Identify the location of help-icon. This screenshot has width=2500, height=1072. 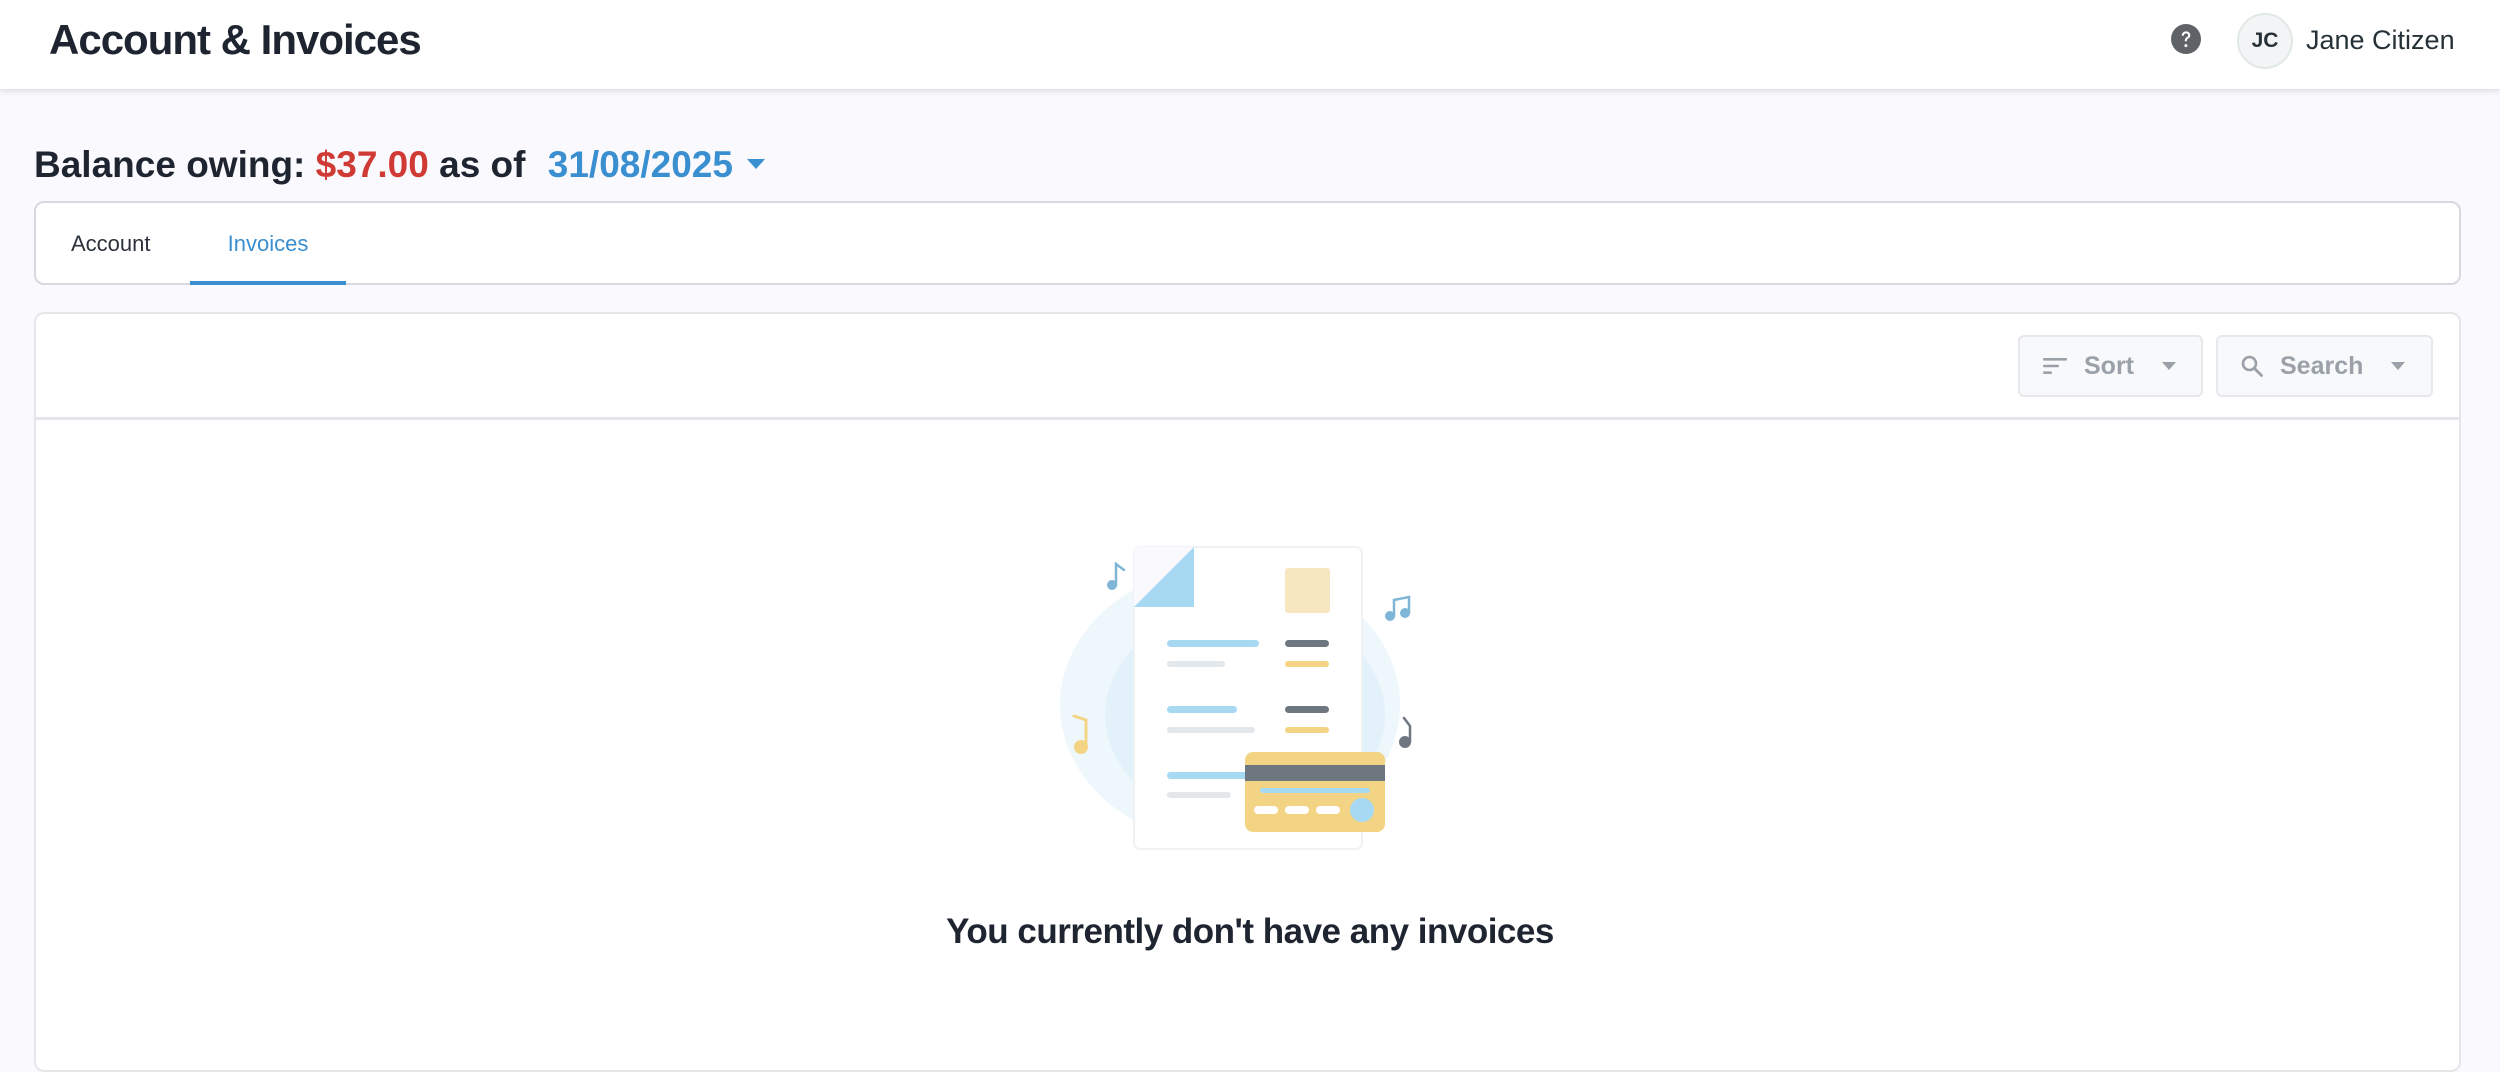
(2186, 39).